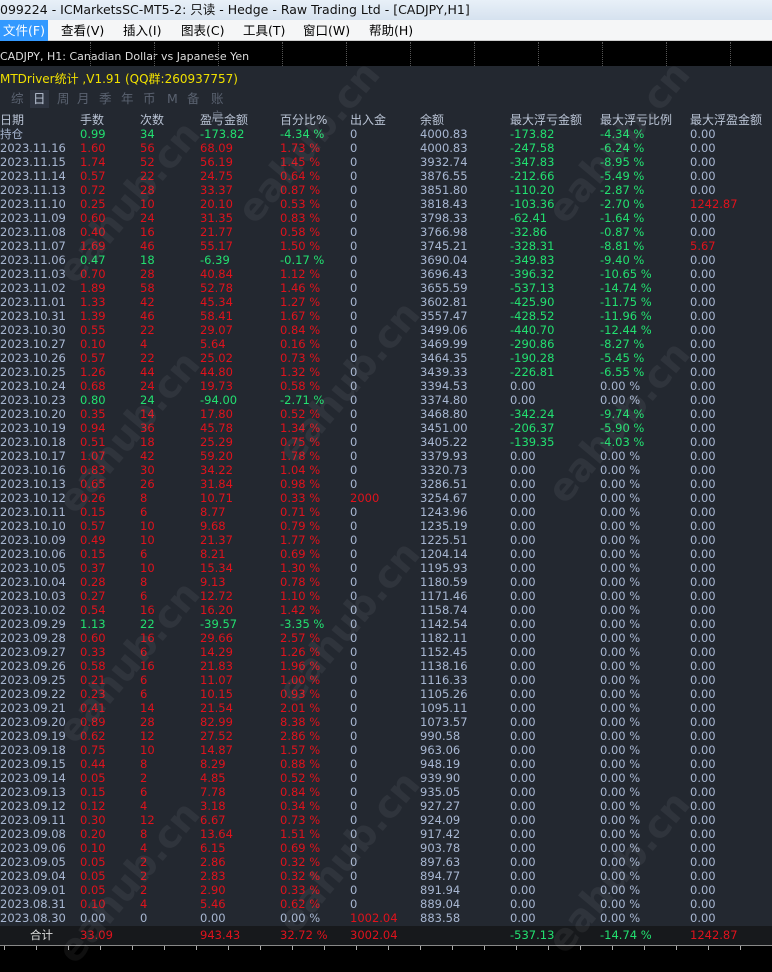  What do you see at coordinates (39, 99) in the screenshot?
I see `tab-1: 日` at bounding box center [39, 99].